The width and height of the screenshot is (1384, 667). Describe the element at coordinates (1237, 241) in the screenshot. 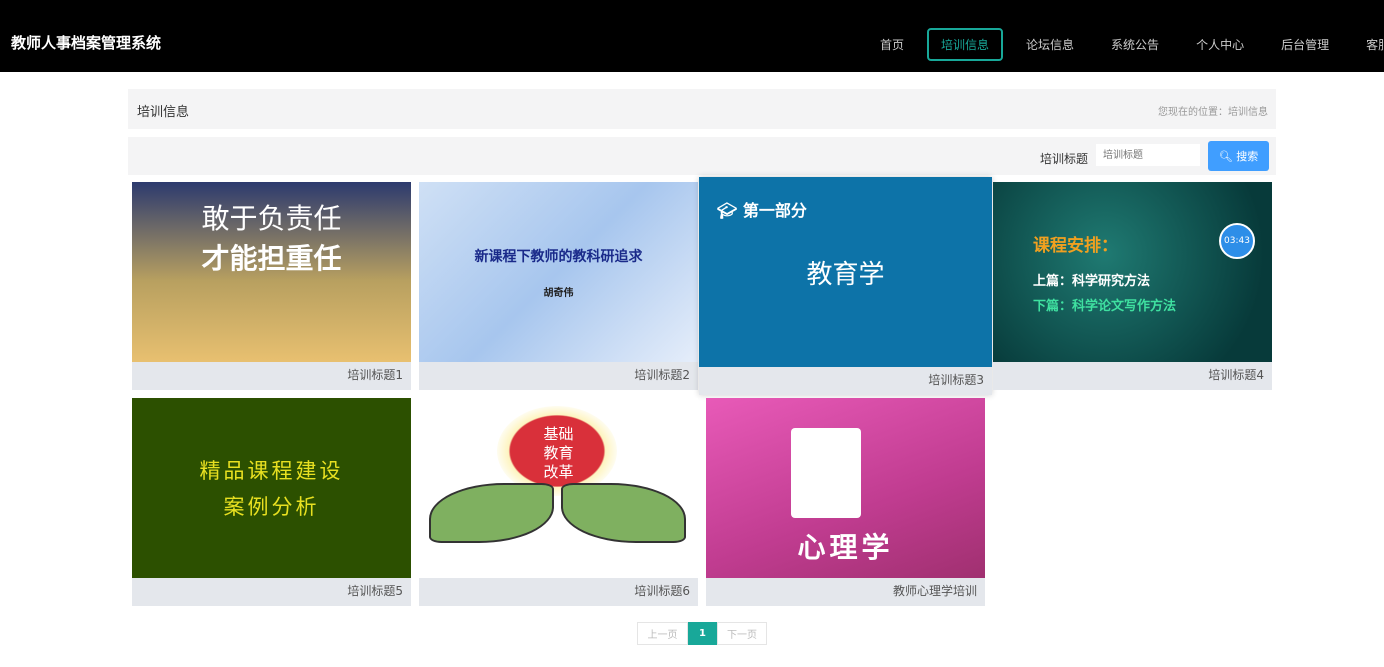

I see `timer-badge: 03:43` at that location.